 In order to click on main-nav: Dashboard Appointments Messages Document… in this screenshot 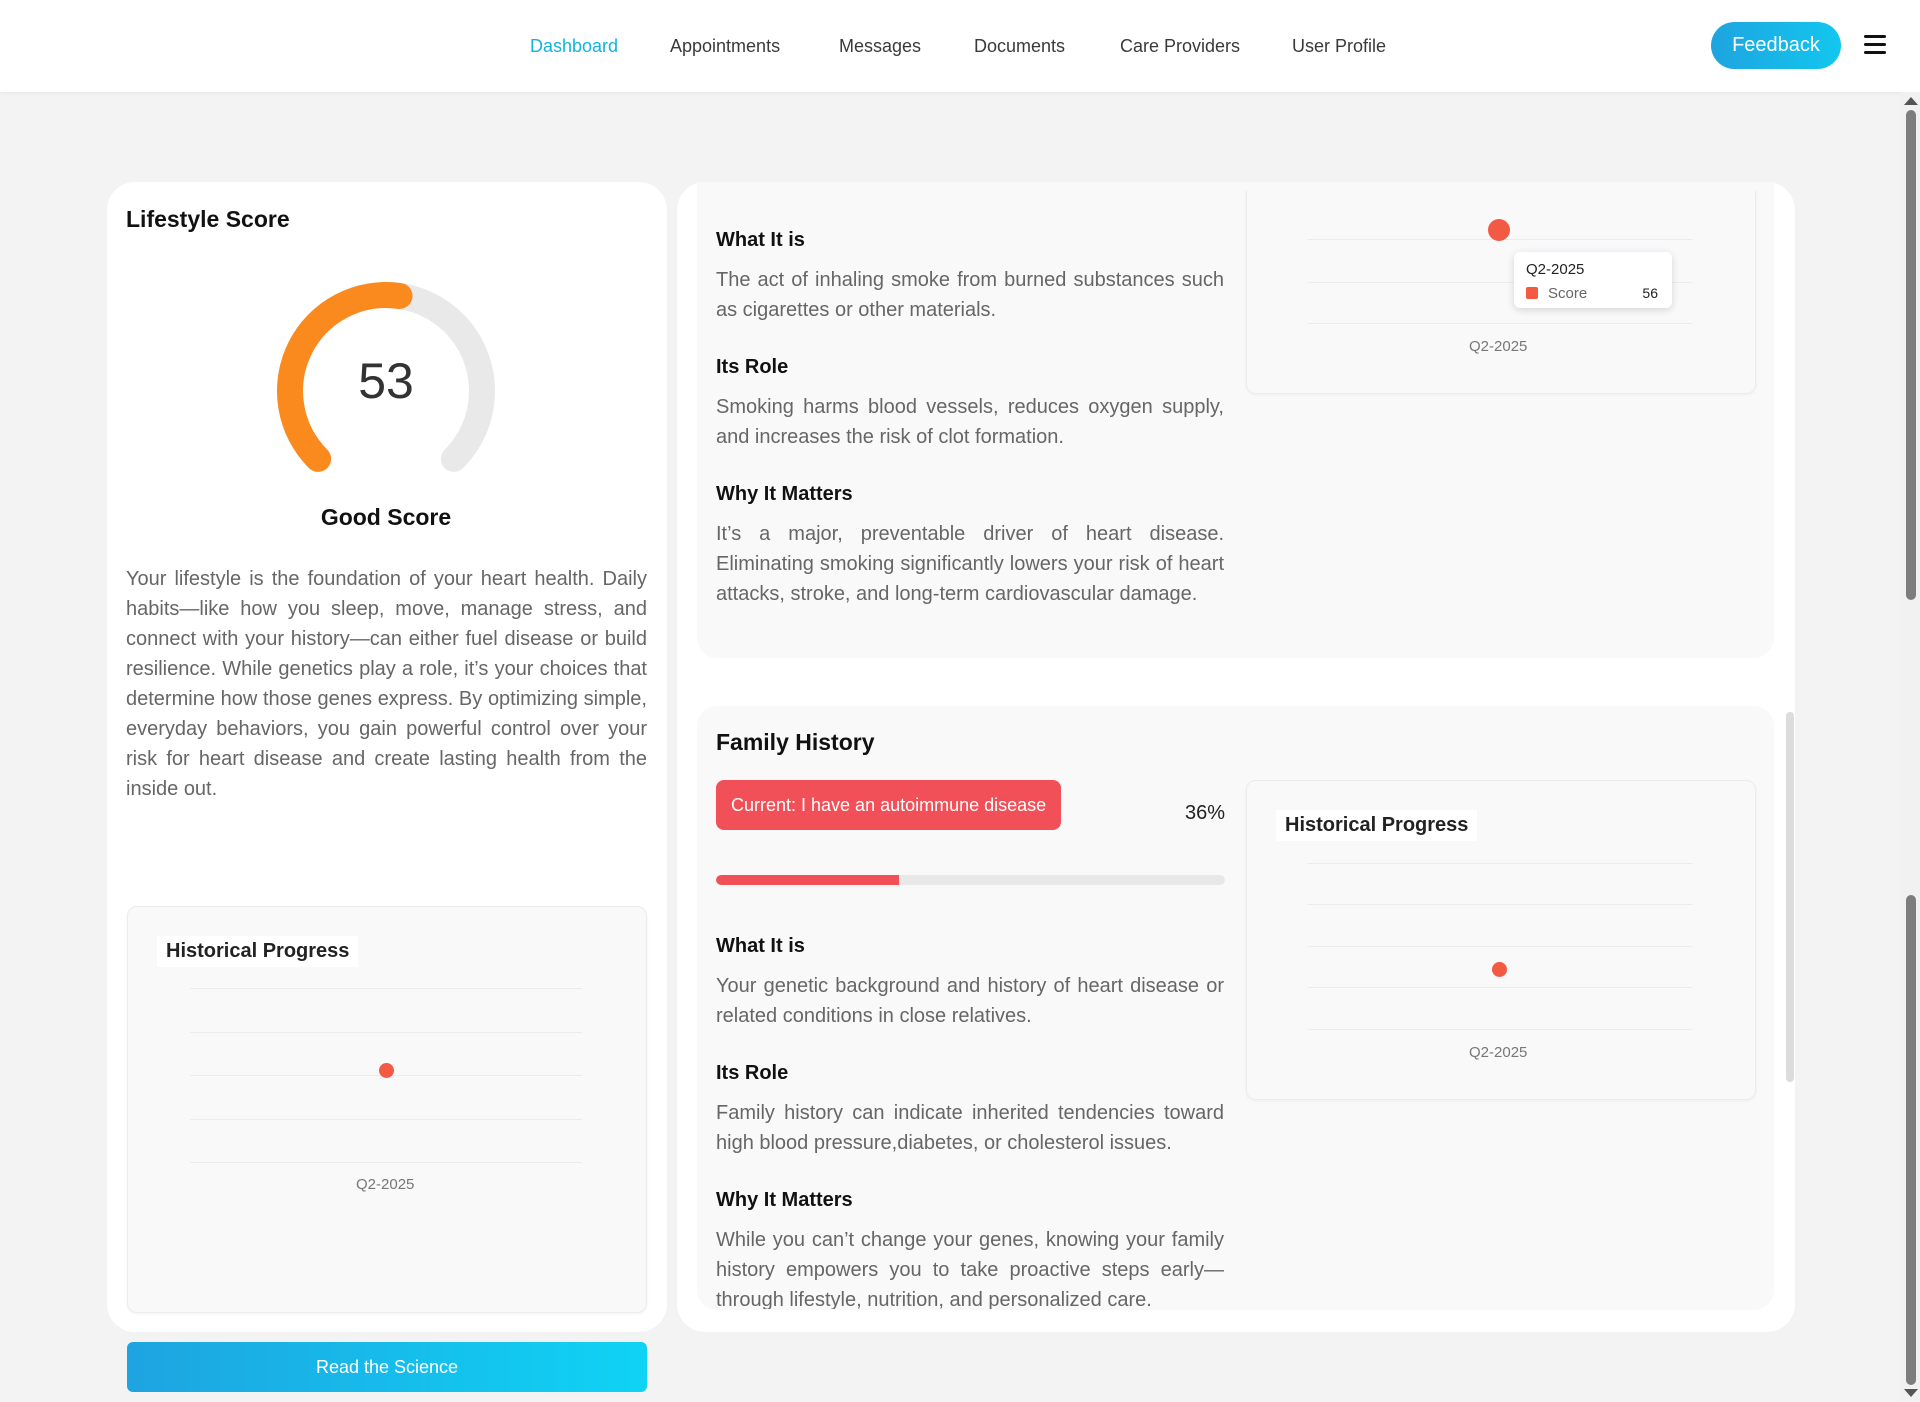, I will do `click(960, 46)`.